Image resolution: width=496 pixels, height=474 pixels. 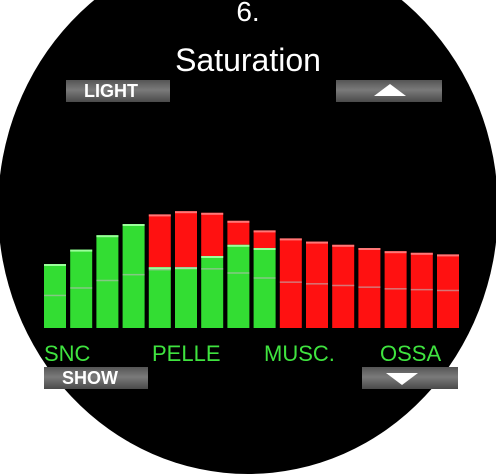 What do you see at coordinates (299, 353) in the screenshot?
I see `category-label-musc: MUSC.` at bounding box center [299, 353].